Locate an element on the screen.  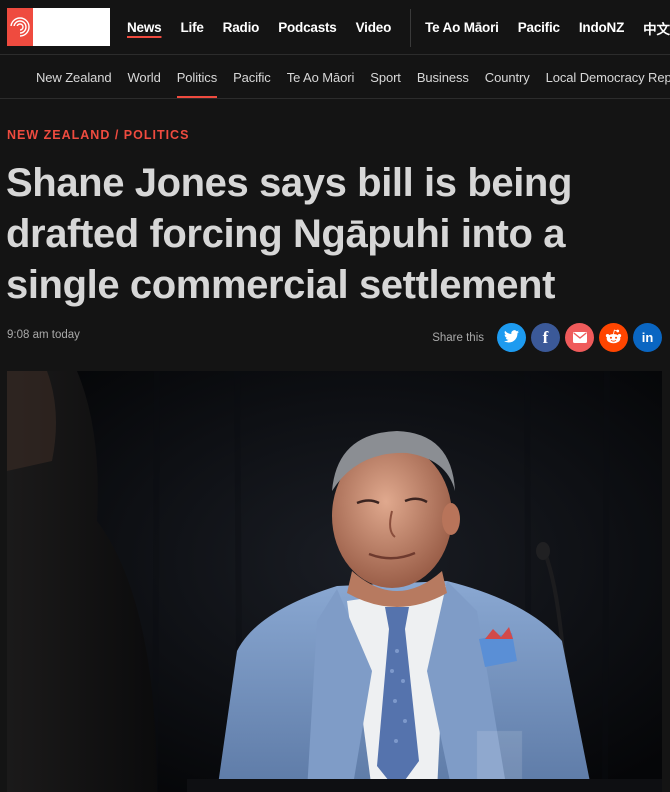
nav-indonz: IndoNZ is located at coordinates (601, 27).